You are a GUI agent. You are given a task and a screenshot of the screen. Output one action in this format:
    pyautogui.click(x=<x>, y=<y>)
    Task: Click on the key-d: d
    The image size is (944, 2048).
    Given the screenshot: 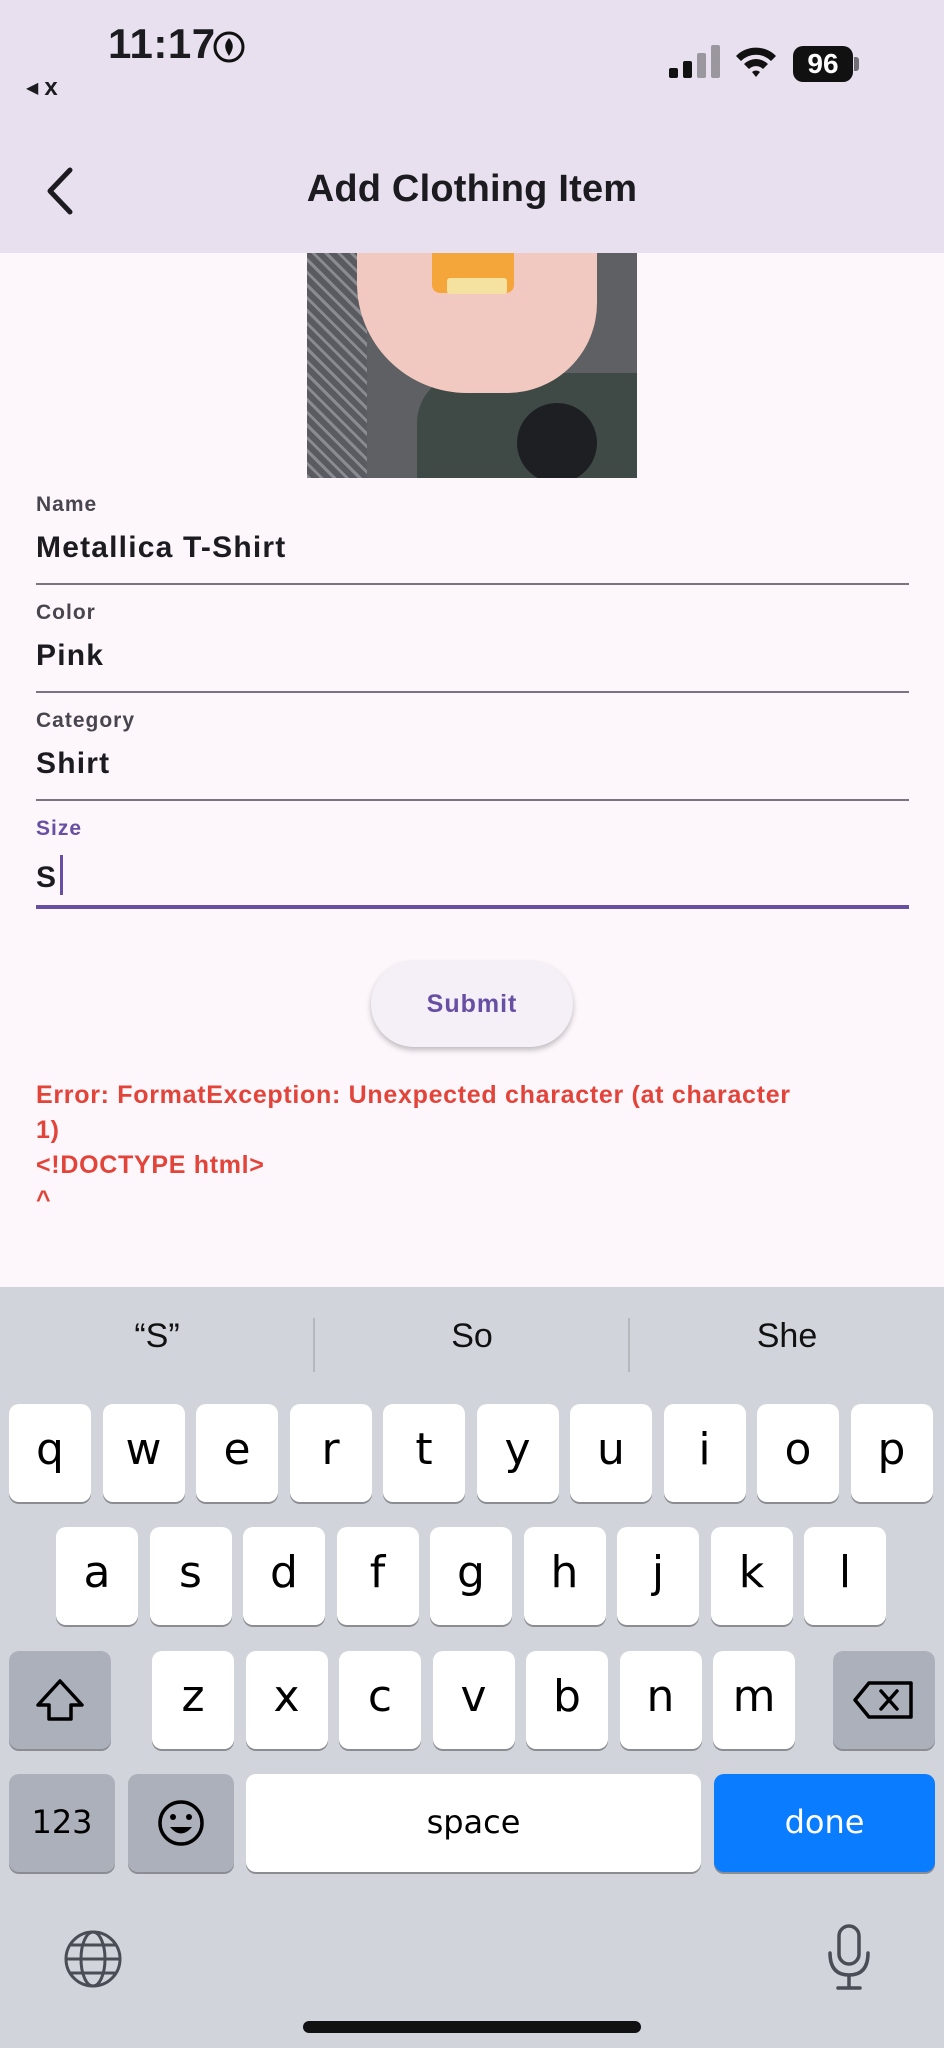 What is the action you would take?
    pyautogui.click(x=284, y=1576)
    